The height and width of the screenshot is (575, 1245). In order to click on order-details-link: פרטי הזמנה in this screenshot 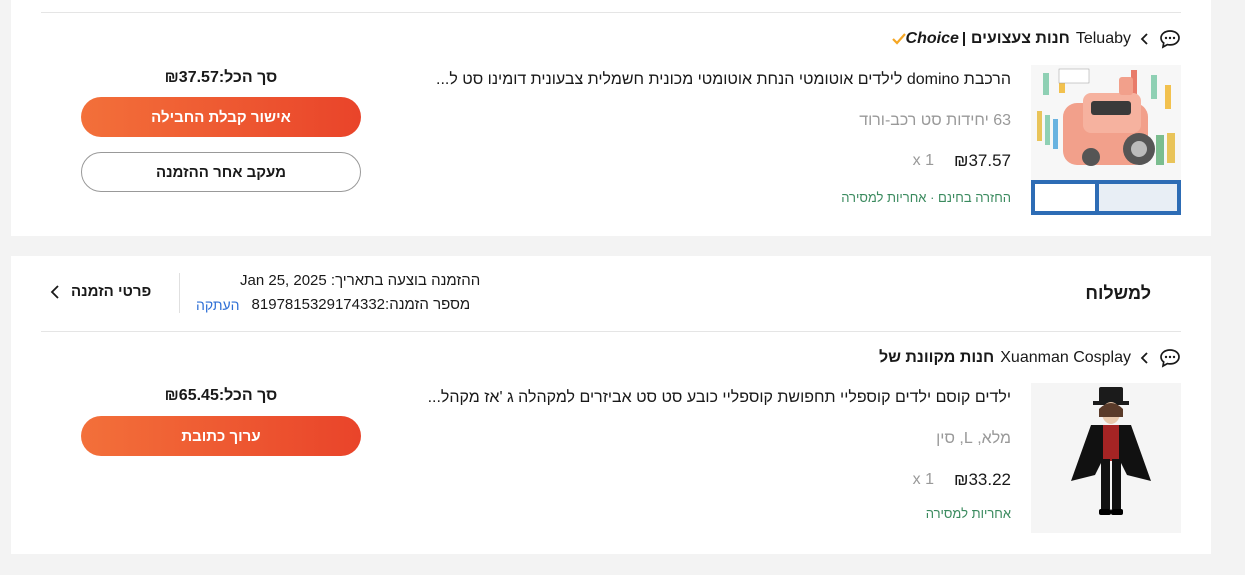, I will do `click(100, 291)`.